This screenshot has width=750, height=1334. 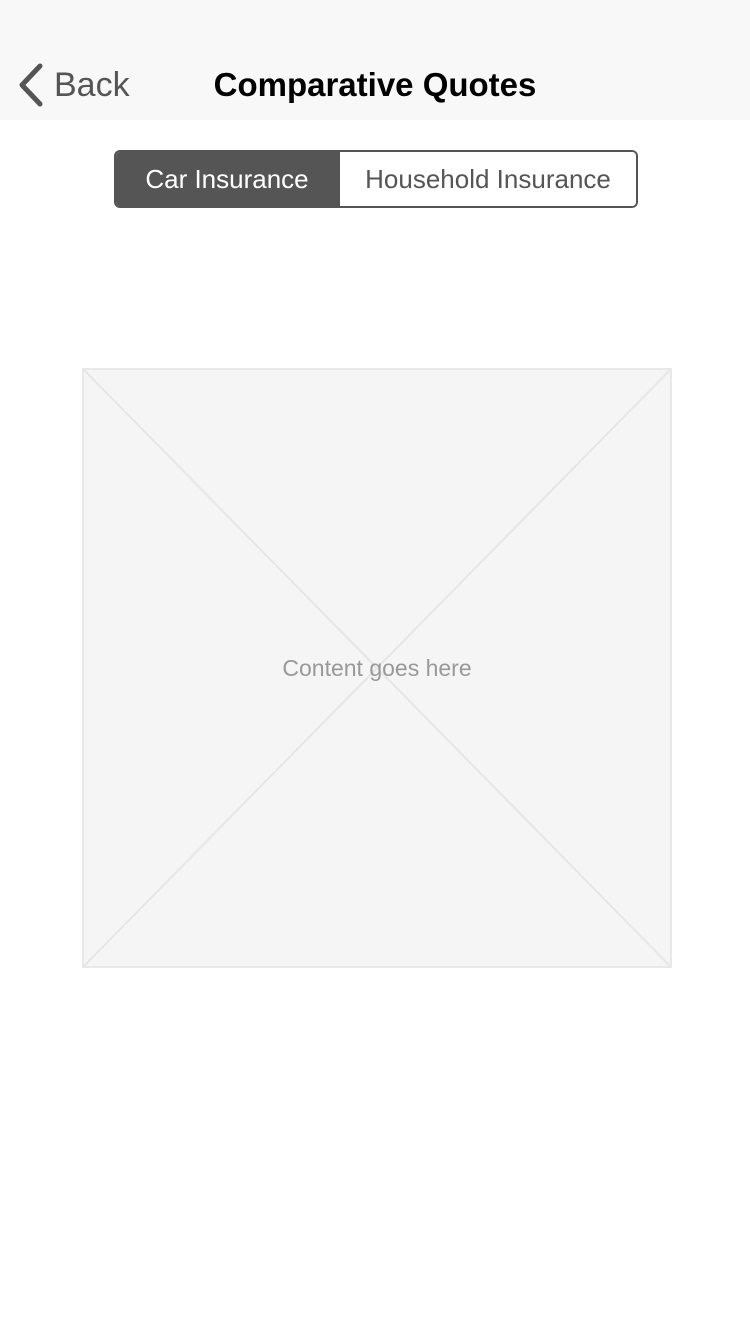 What do you see at coordinates (375, 60) in the screenshot?
I see `navigation-bar: Back Comparative Quotes` at bounding box center [375, 60].